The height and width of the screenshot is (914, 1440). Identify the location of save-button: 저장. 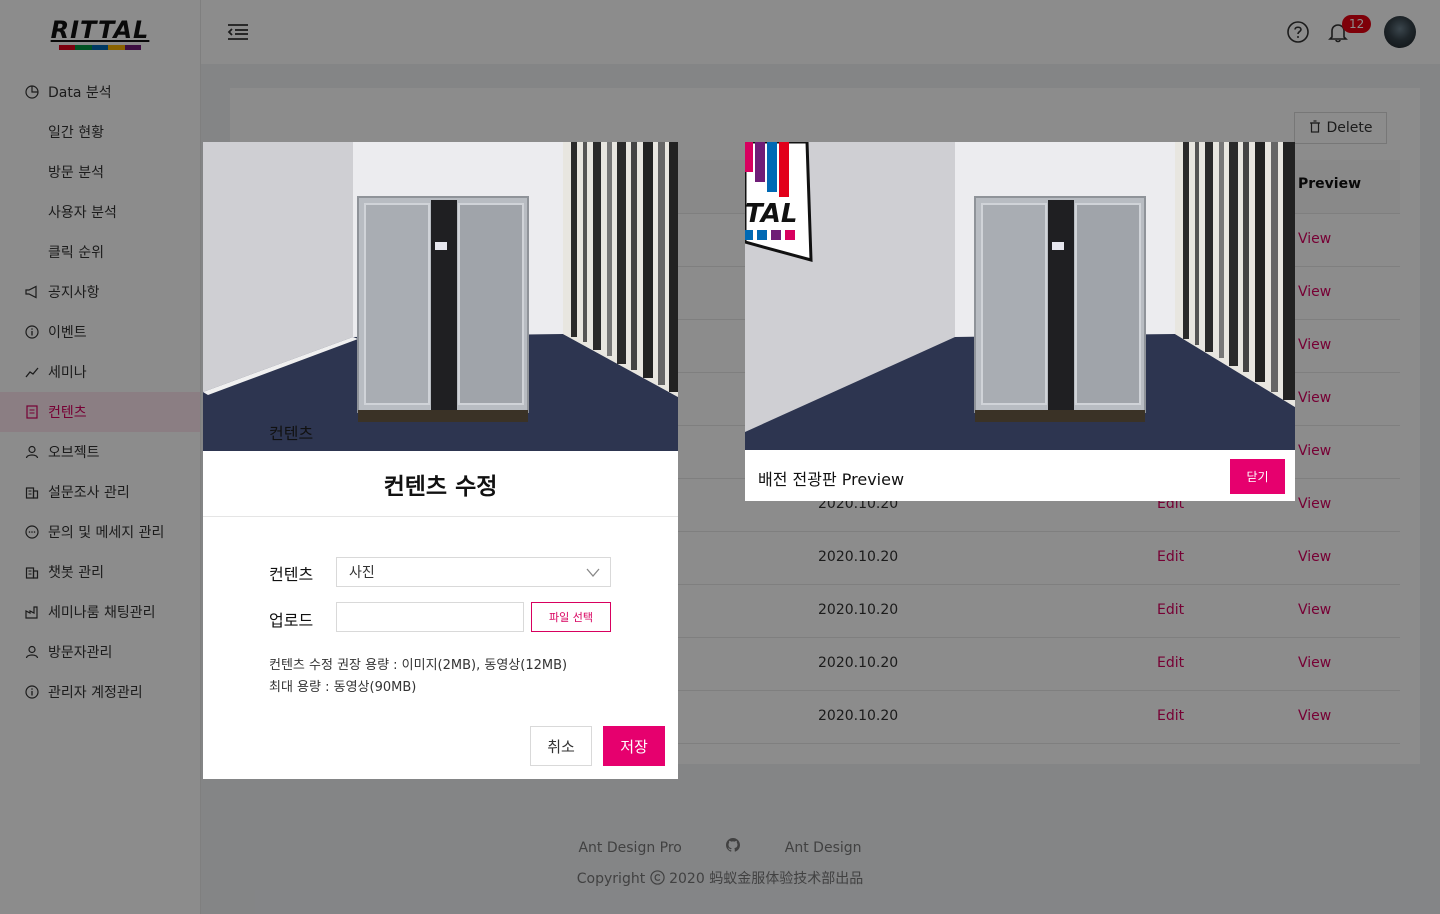
(634, 746).